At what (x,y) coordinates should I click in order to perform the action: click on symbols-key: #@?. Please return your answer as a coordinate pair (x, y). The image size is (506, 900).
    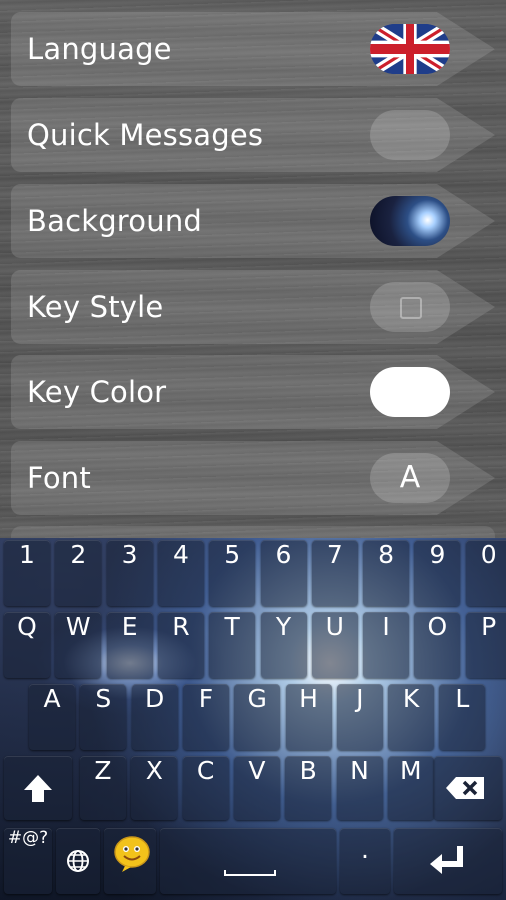
    Looking at the image, I should click on (28, 861).